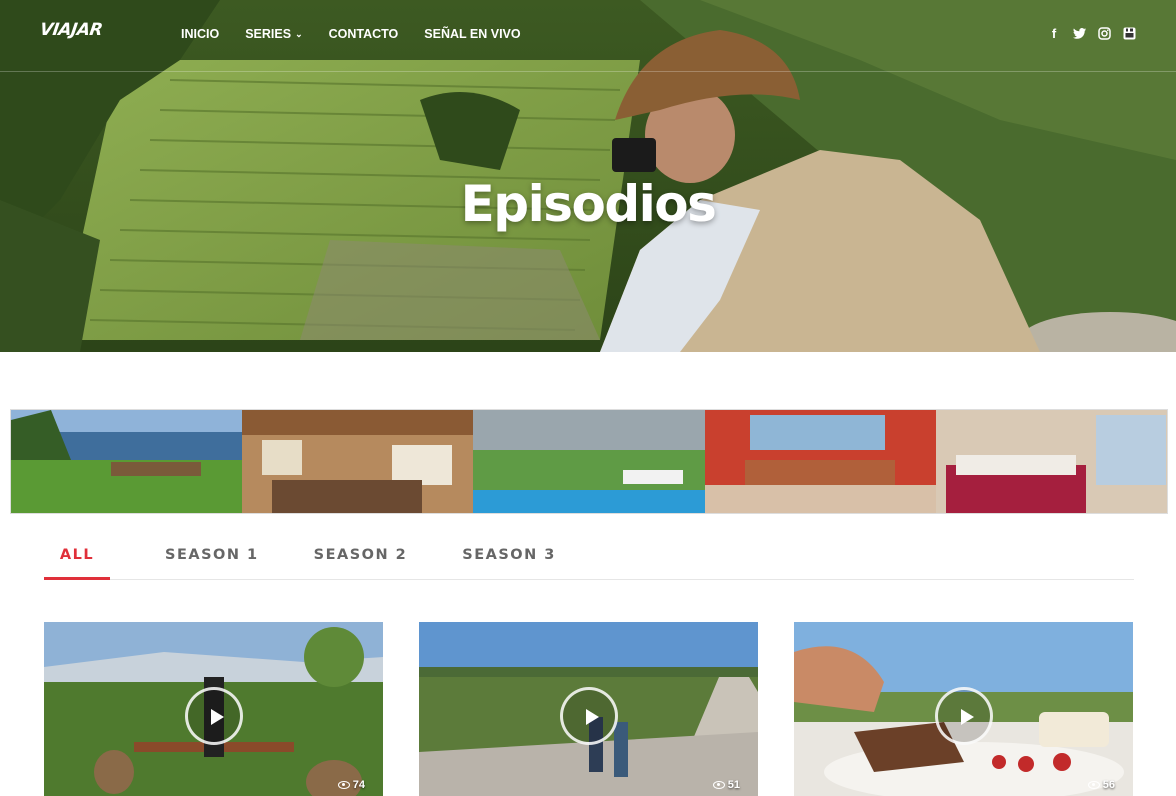 The image size is (1176, 796). I want to click on gallery-strip, so click(589, 461).